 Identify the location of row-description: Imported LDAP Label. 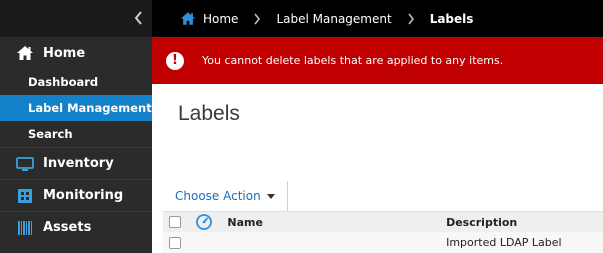
(504, 242).